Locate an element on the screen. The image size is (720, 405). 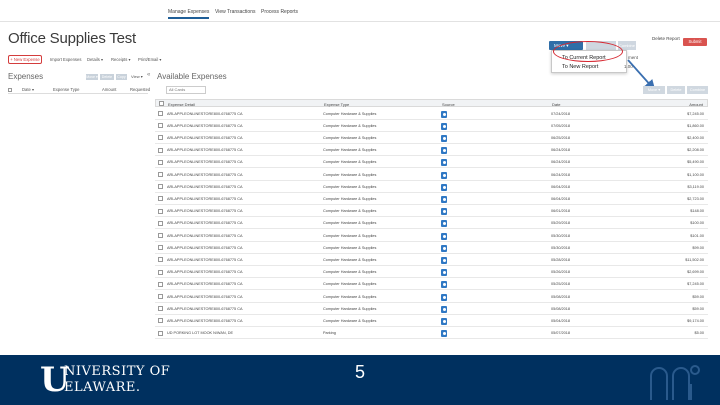
column-date: Date is located at coordinates (556, 104).